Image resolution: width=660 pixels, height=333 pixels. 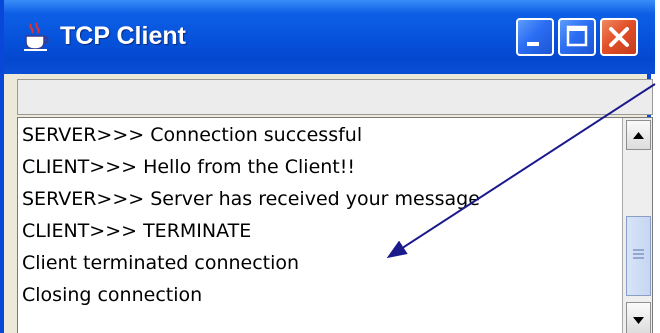 I want to click on output-line: Closing connection, so click(x=112, y=295).